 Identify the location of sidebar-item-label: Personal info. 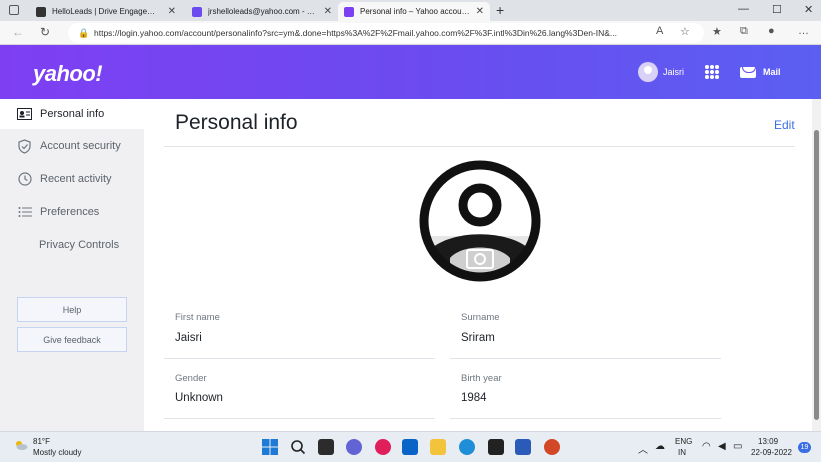
(72, 114).